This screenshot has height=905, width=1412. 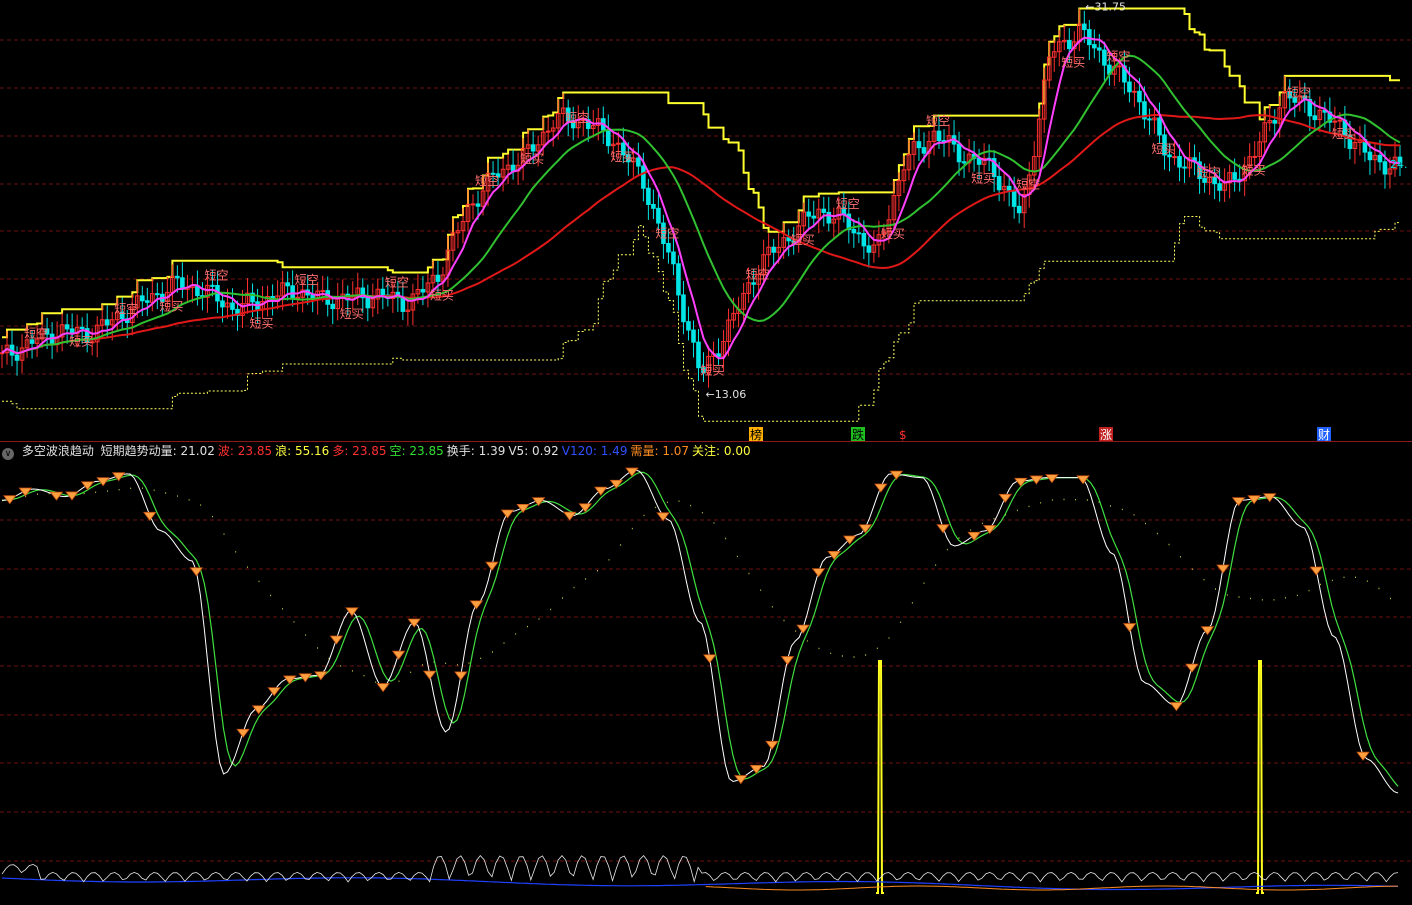 What do you see at coordinates (721, 451) in the screenshot?
I see `indicator-field: 关注: 0.00` at bounding box center [721, 451].